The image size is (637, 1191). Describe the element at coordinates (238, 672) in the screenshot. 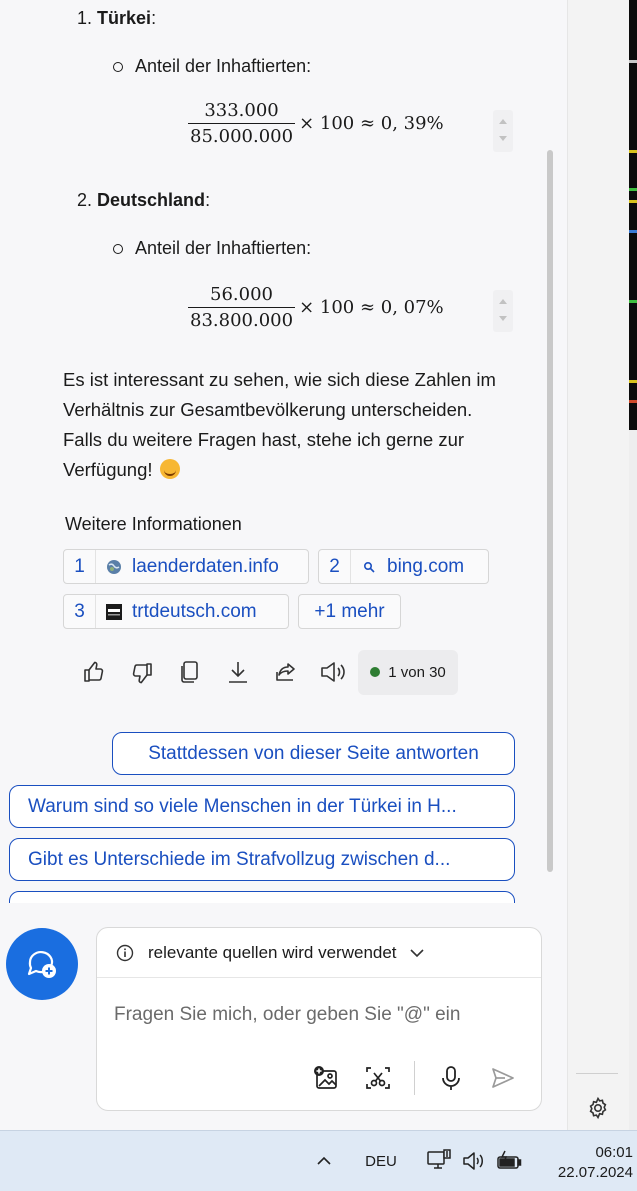

I see `download-icon` at that location.